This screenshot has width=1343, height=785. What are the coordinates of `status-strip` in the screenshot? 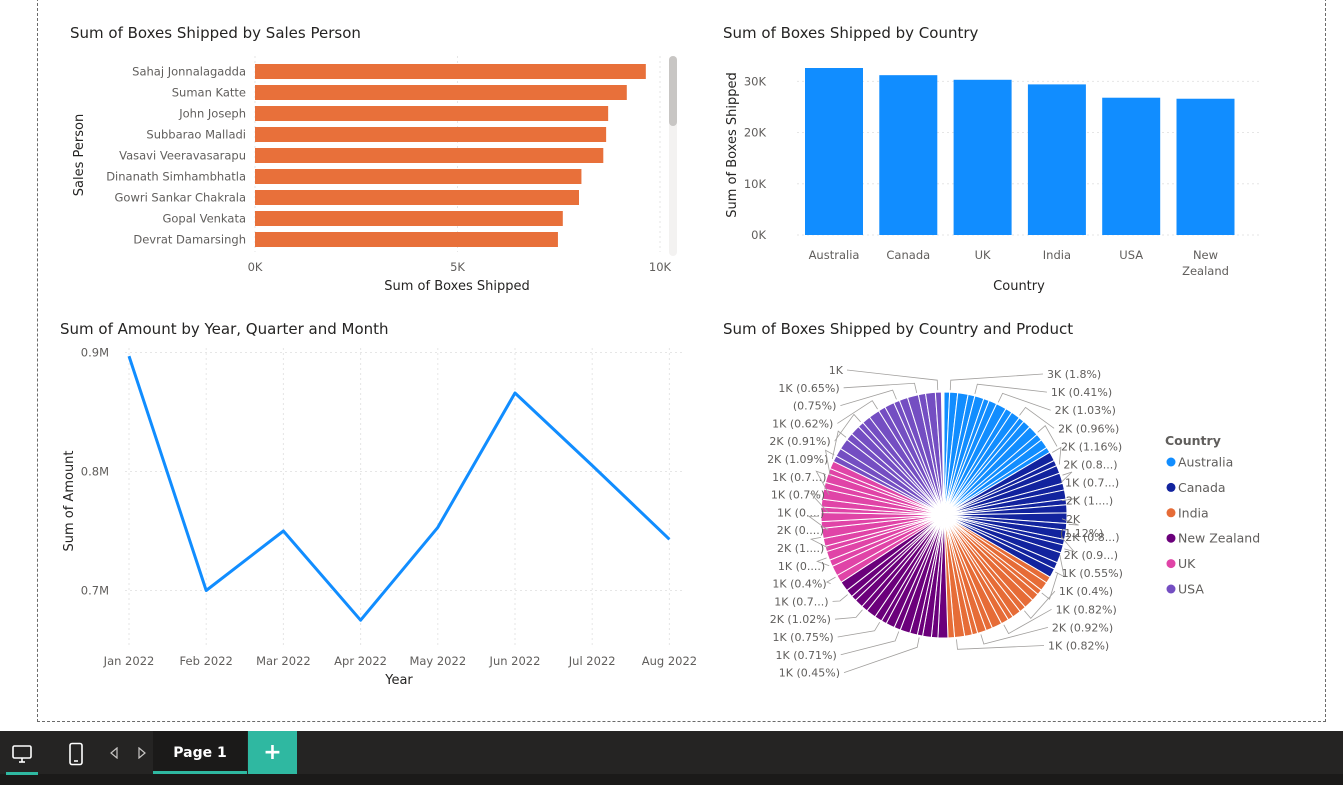 It's located at (671, 779).